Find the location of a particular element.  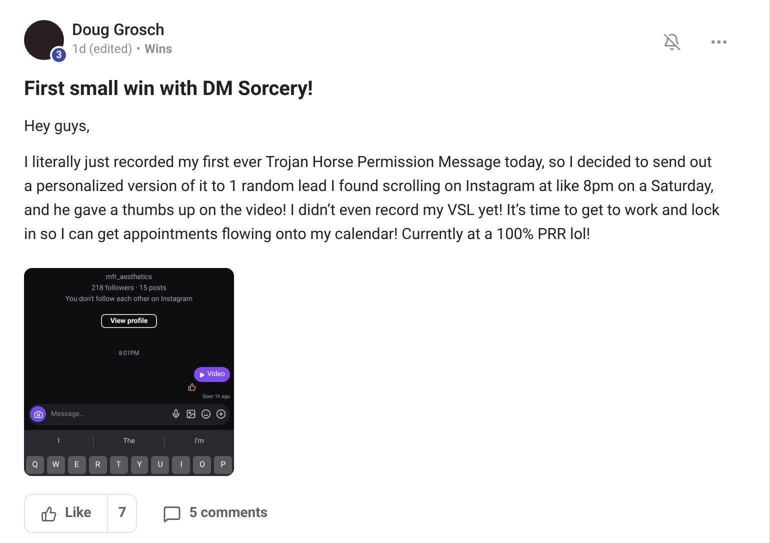

like-count: 7 is located at coordinates (121, 513).